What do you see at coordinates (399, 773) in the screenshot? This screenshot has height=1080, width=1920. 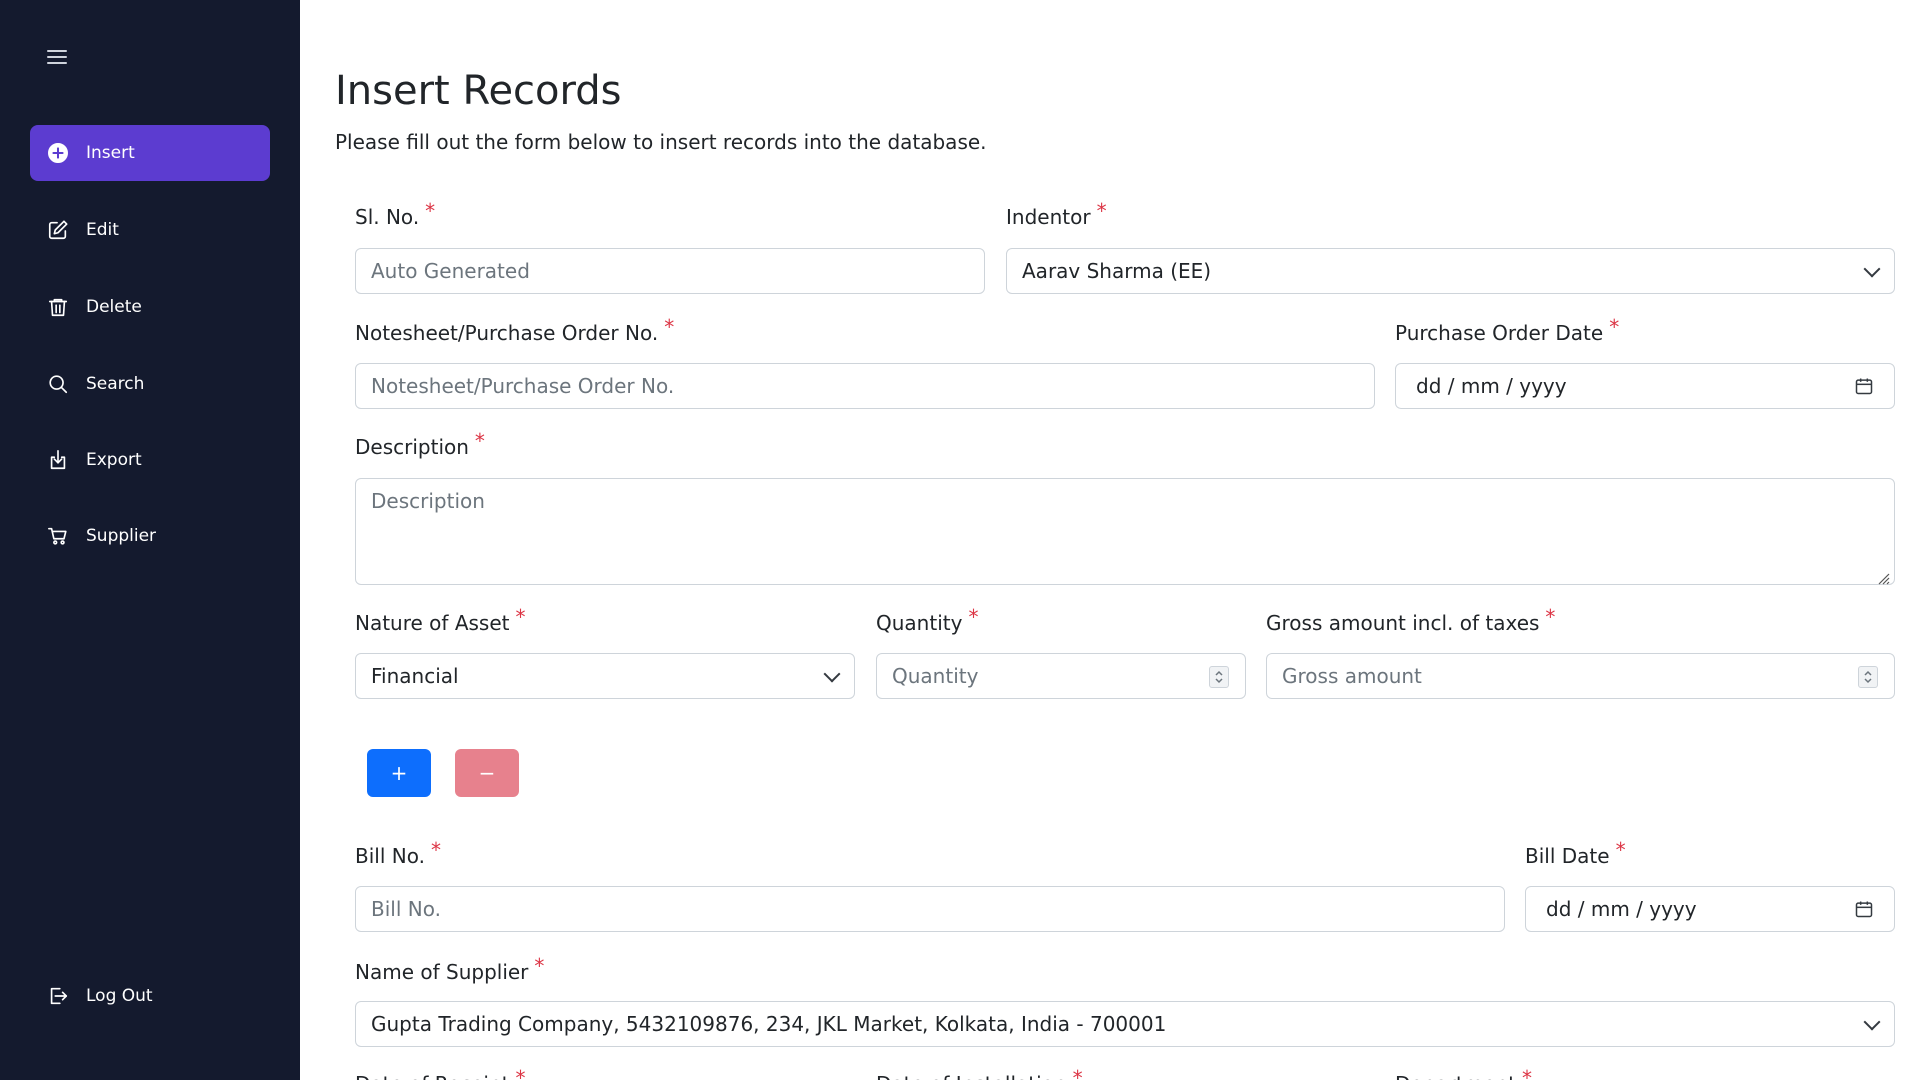 I see `add-row-button: +` at bounding box center [399, 773].